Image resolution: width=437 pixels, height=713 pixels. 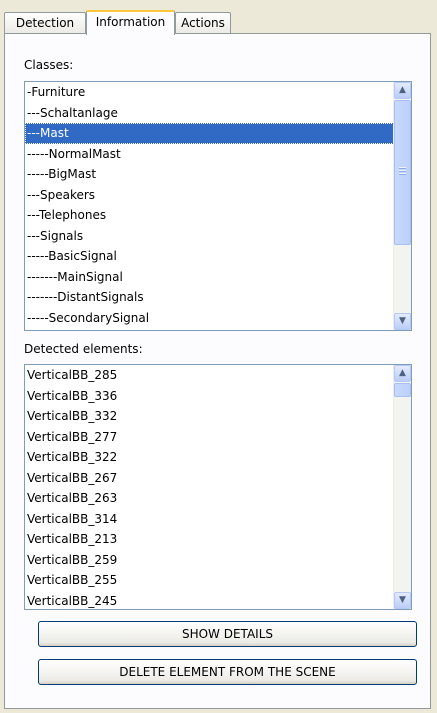 I want to click on show-details-button: SHOW DETAILS, so click(x=227, y=634).